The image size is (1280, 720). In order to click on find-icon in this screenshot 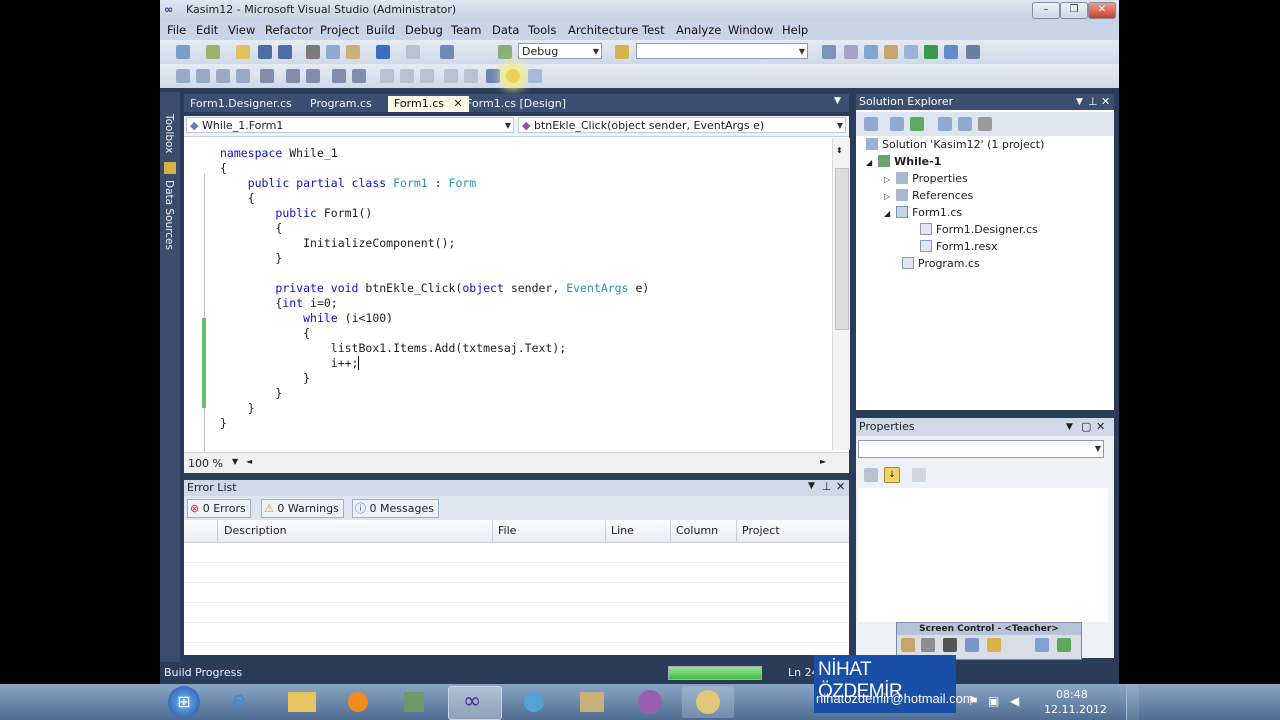, I will do `click(829, 52)`.